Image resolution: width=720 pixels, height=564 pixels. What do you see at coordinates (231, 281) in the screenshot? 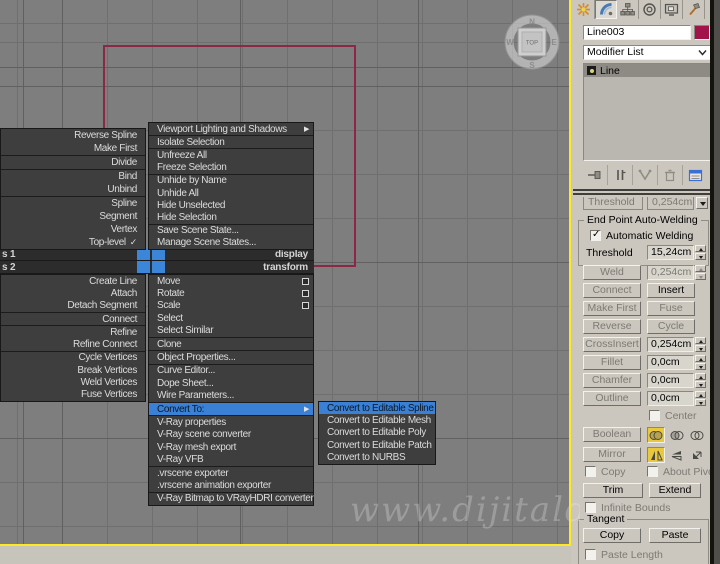
I see `menu-item-move: Move` at bounding box center [231, 281].